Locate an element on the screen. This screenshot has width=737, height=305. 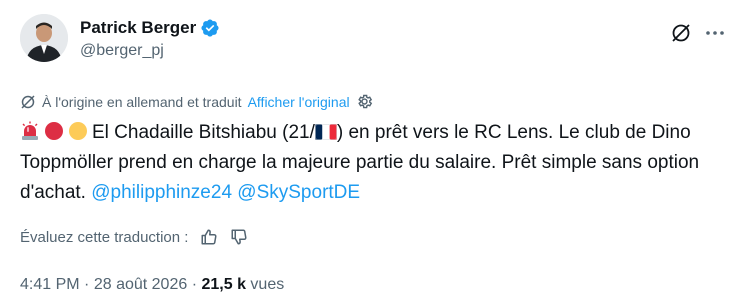
yellow-circle-icon is located at coordinates (78, 131).